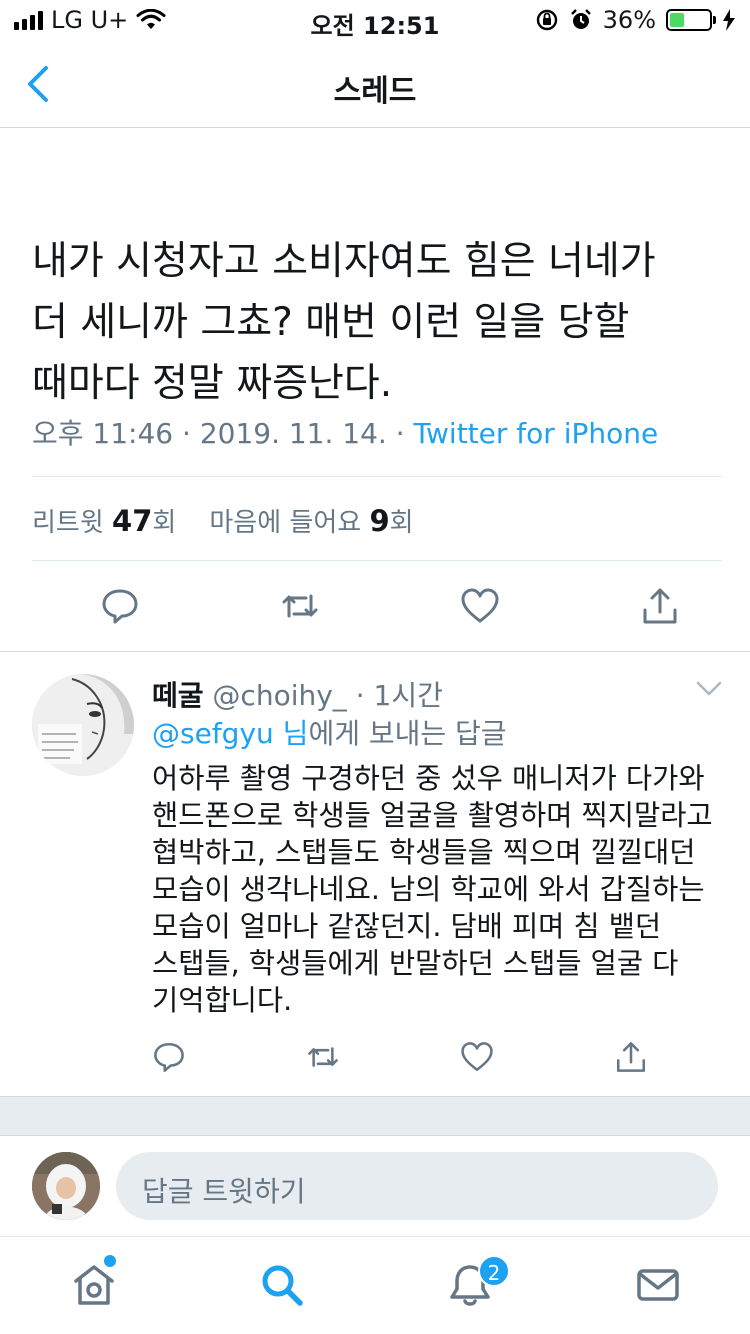 This screenshot has width=750, height=1334. I want to click on tab-bar: 2, so click(375, 1285).